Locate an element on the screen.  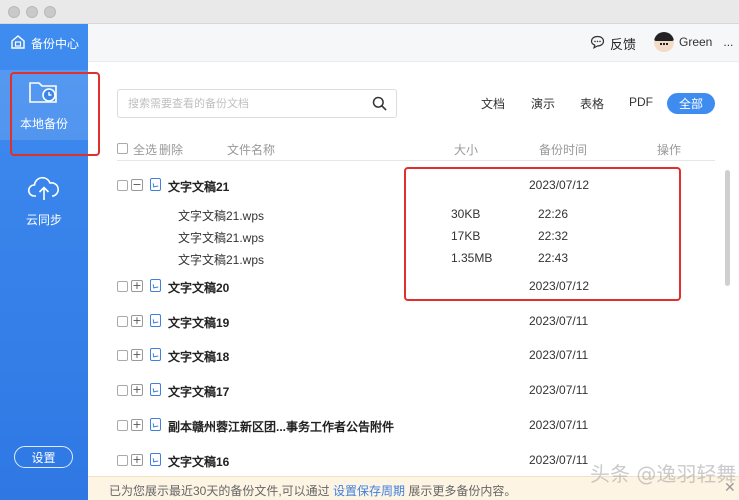
close-window-button is located at coordinates (14, 12).